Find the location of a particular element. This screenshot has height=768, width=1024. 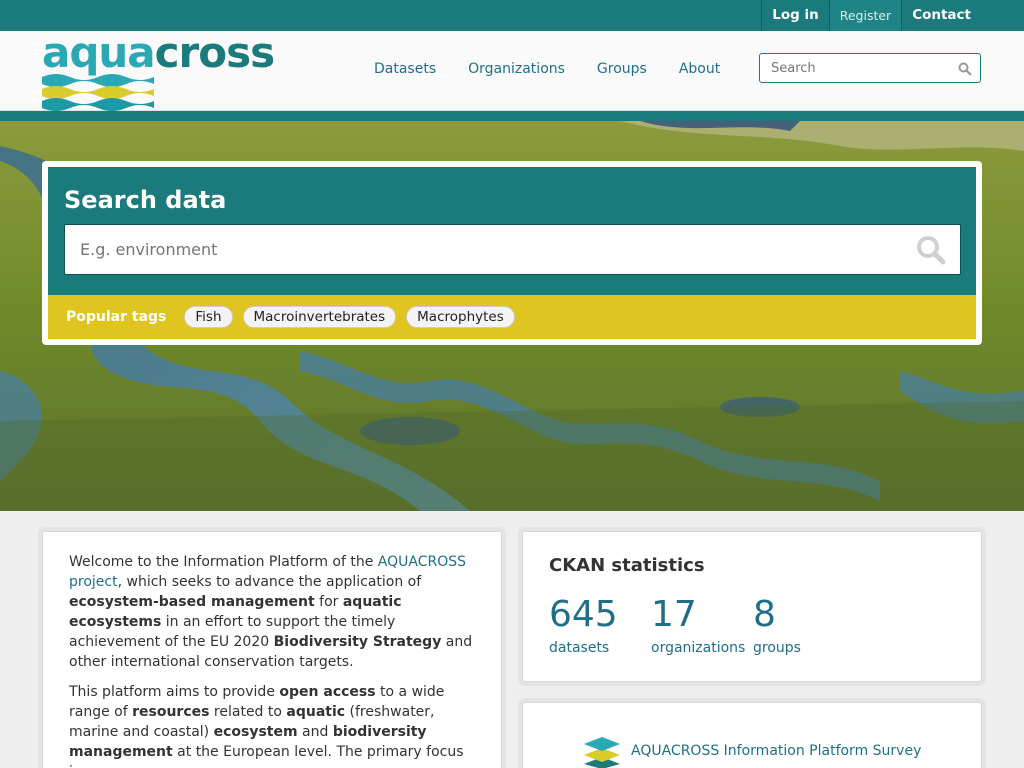

register-link: Register is located at coordinates (865, 15).